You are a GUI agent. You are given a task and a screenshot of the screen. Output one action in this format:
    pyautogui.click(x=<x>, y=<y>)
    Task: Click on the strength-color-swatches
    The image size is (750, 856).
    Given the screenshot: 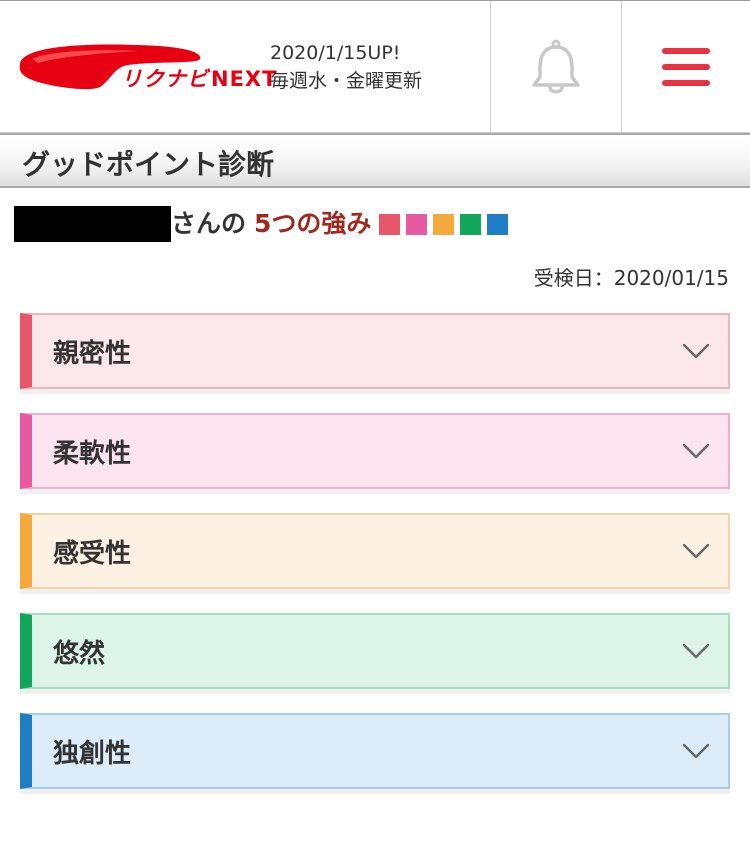 What is the action you would take?
    pyautogui.click(x=446, y=226)
    